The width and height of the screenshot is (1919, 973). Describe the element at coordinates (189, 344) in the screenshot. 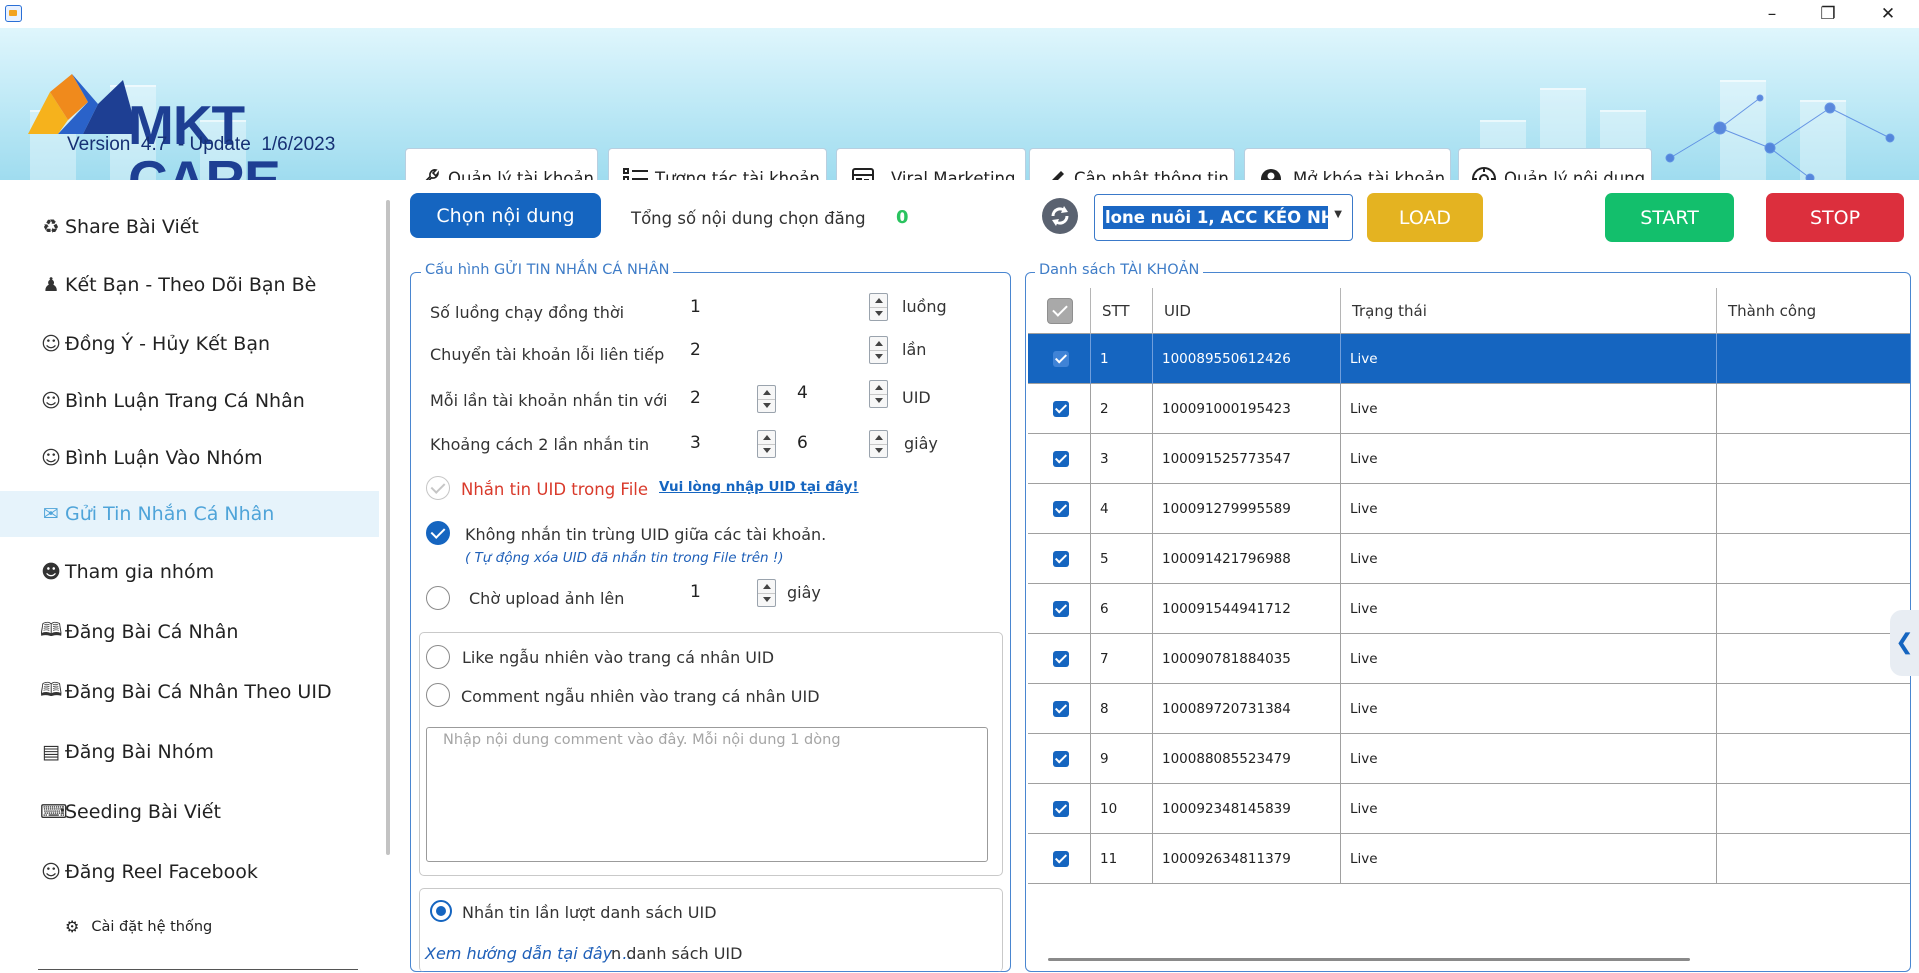

I see `sidebar-item-accept-friend: ☺ Đồng Ý - Hủy Kết Bạn` at that location.